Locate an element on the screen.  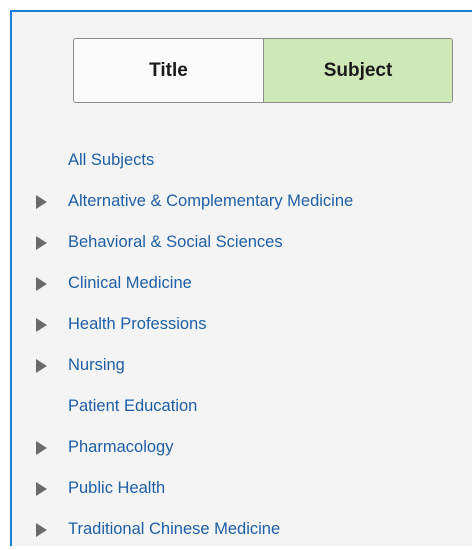
subject-link-clinical-medicine: Clinical Medicine is located at coordinates (130, 283).